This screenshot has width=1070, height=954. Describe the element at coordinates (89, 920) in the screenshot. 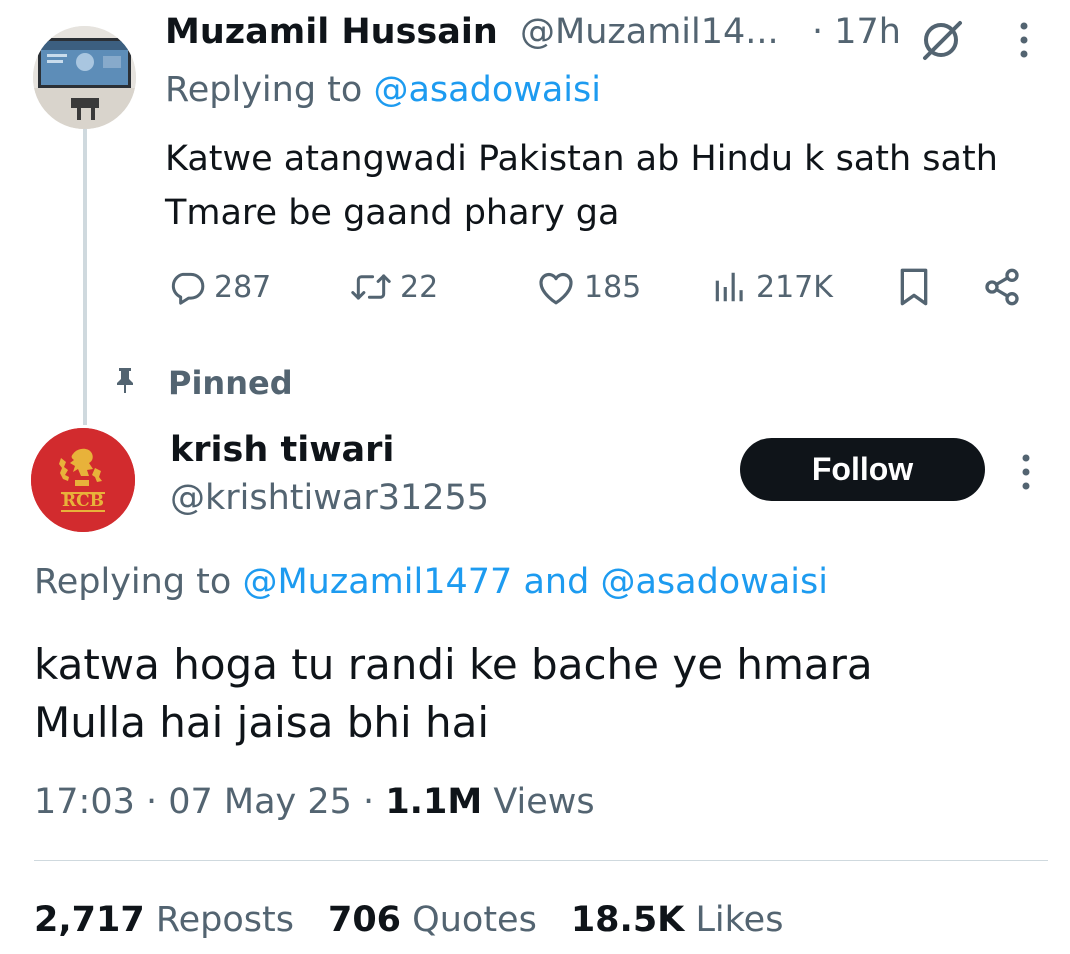

I see `reposts-count: 2,717` at that location.